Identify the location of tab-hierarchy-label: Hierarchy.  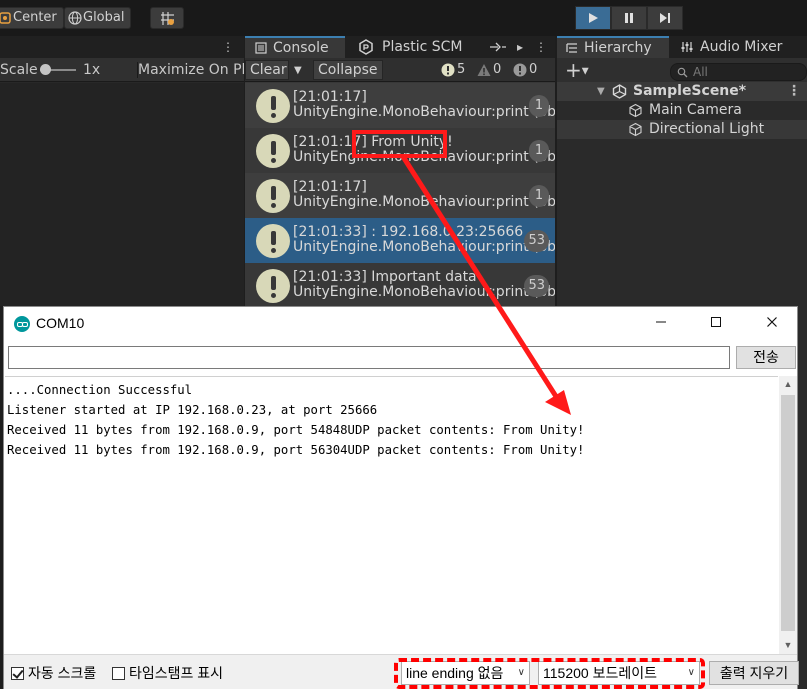
(618, 48).